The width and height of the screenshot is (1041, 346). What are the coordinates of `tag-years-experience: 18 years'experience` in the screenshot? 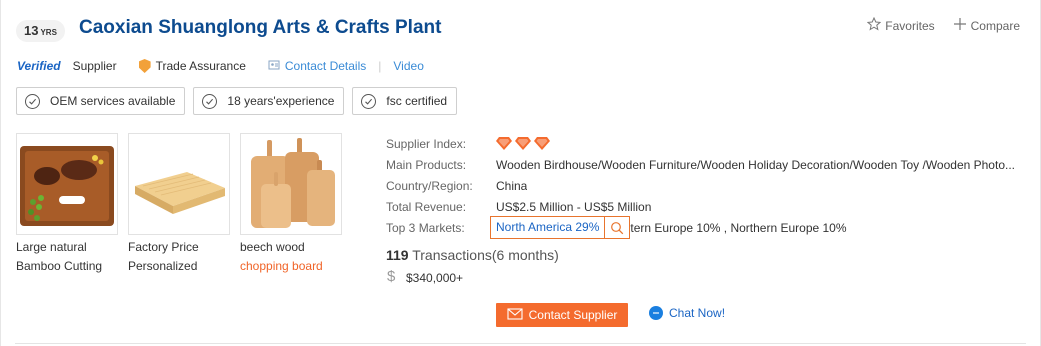 It's located at (269, 101).